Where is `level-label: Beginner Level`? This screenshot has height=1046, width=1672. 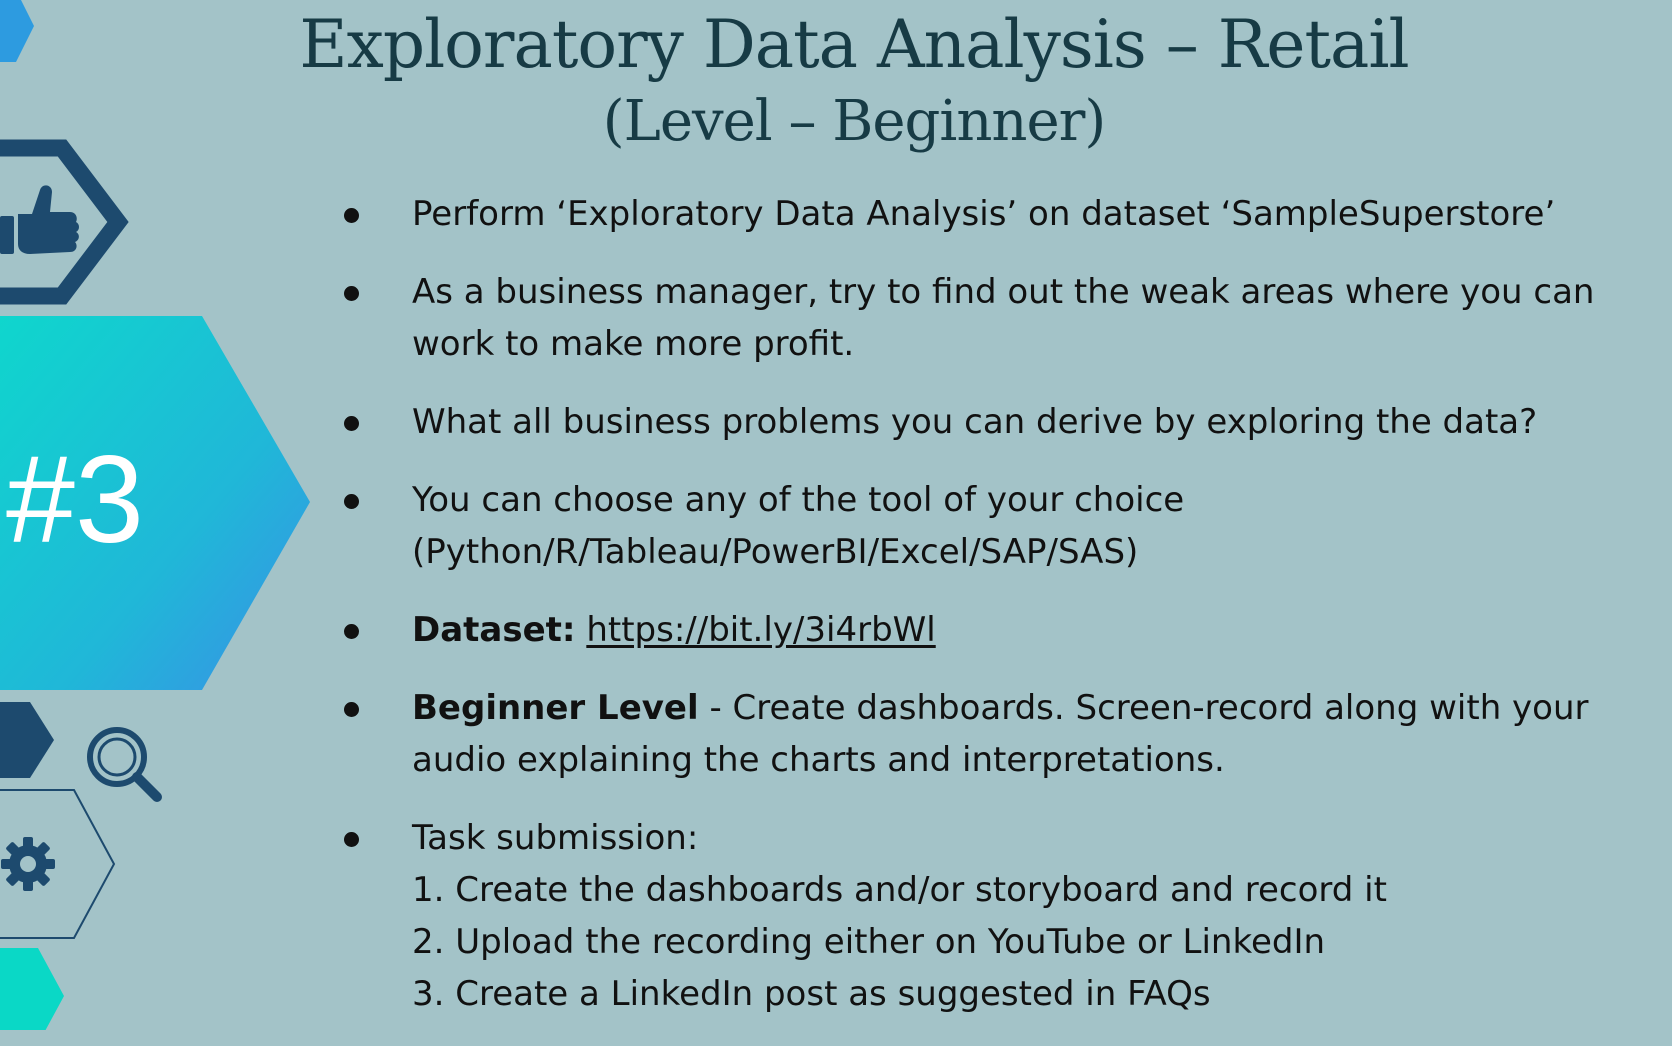 level-label: Beginner Level is located at coordinates (555, 708).